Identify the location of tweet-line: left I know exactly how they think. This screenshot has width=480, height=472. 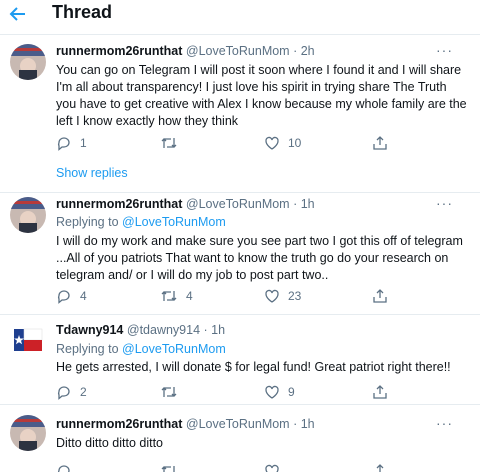
(147, 121).